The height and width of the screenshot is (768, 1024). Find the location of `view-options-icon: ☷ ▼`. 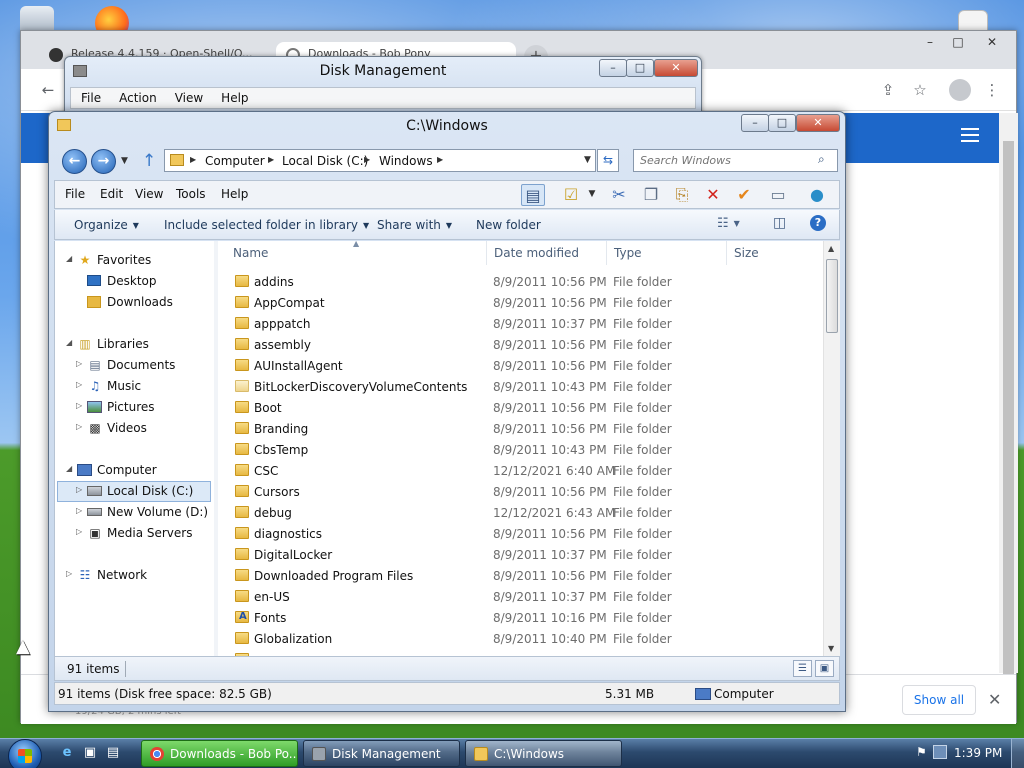

view-options-icon: ☷ ▼ is located at coordinates (728, 223).